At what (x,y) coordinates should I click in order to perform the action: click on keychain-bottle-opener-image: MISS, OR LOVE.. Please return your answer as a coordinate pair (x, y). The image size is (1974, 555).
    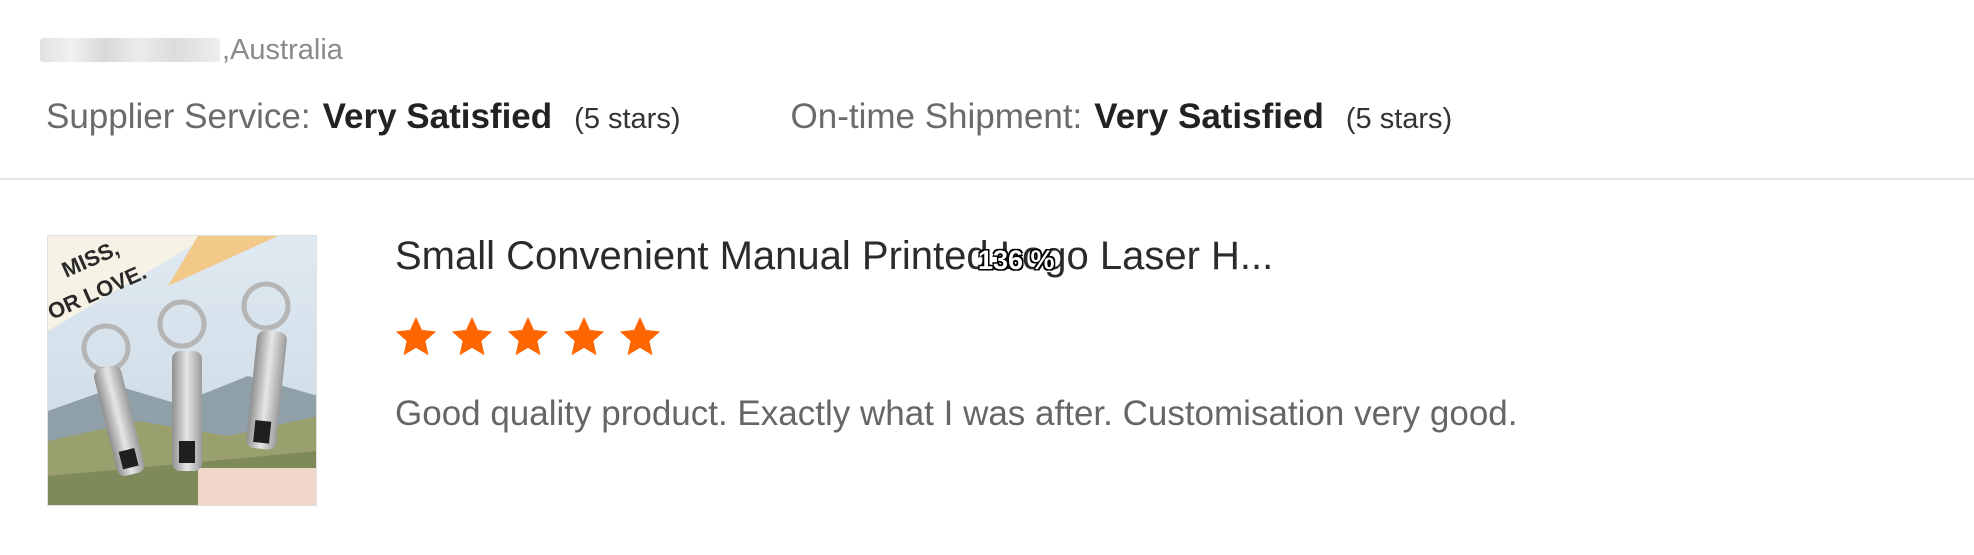
    Looking at the image, I should click on (182, 370).